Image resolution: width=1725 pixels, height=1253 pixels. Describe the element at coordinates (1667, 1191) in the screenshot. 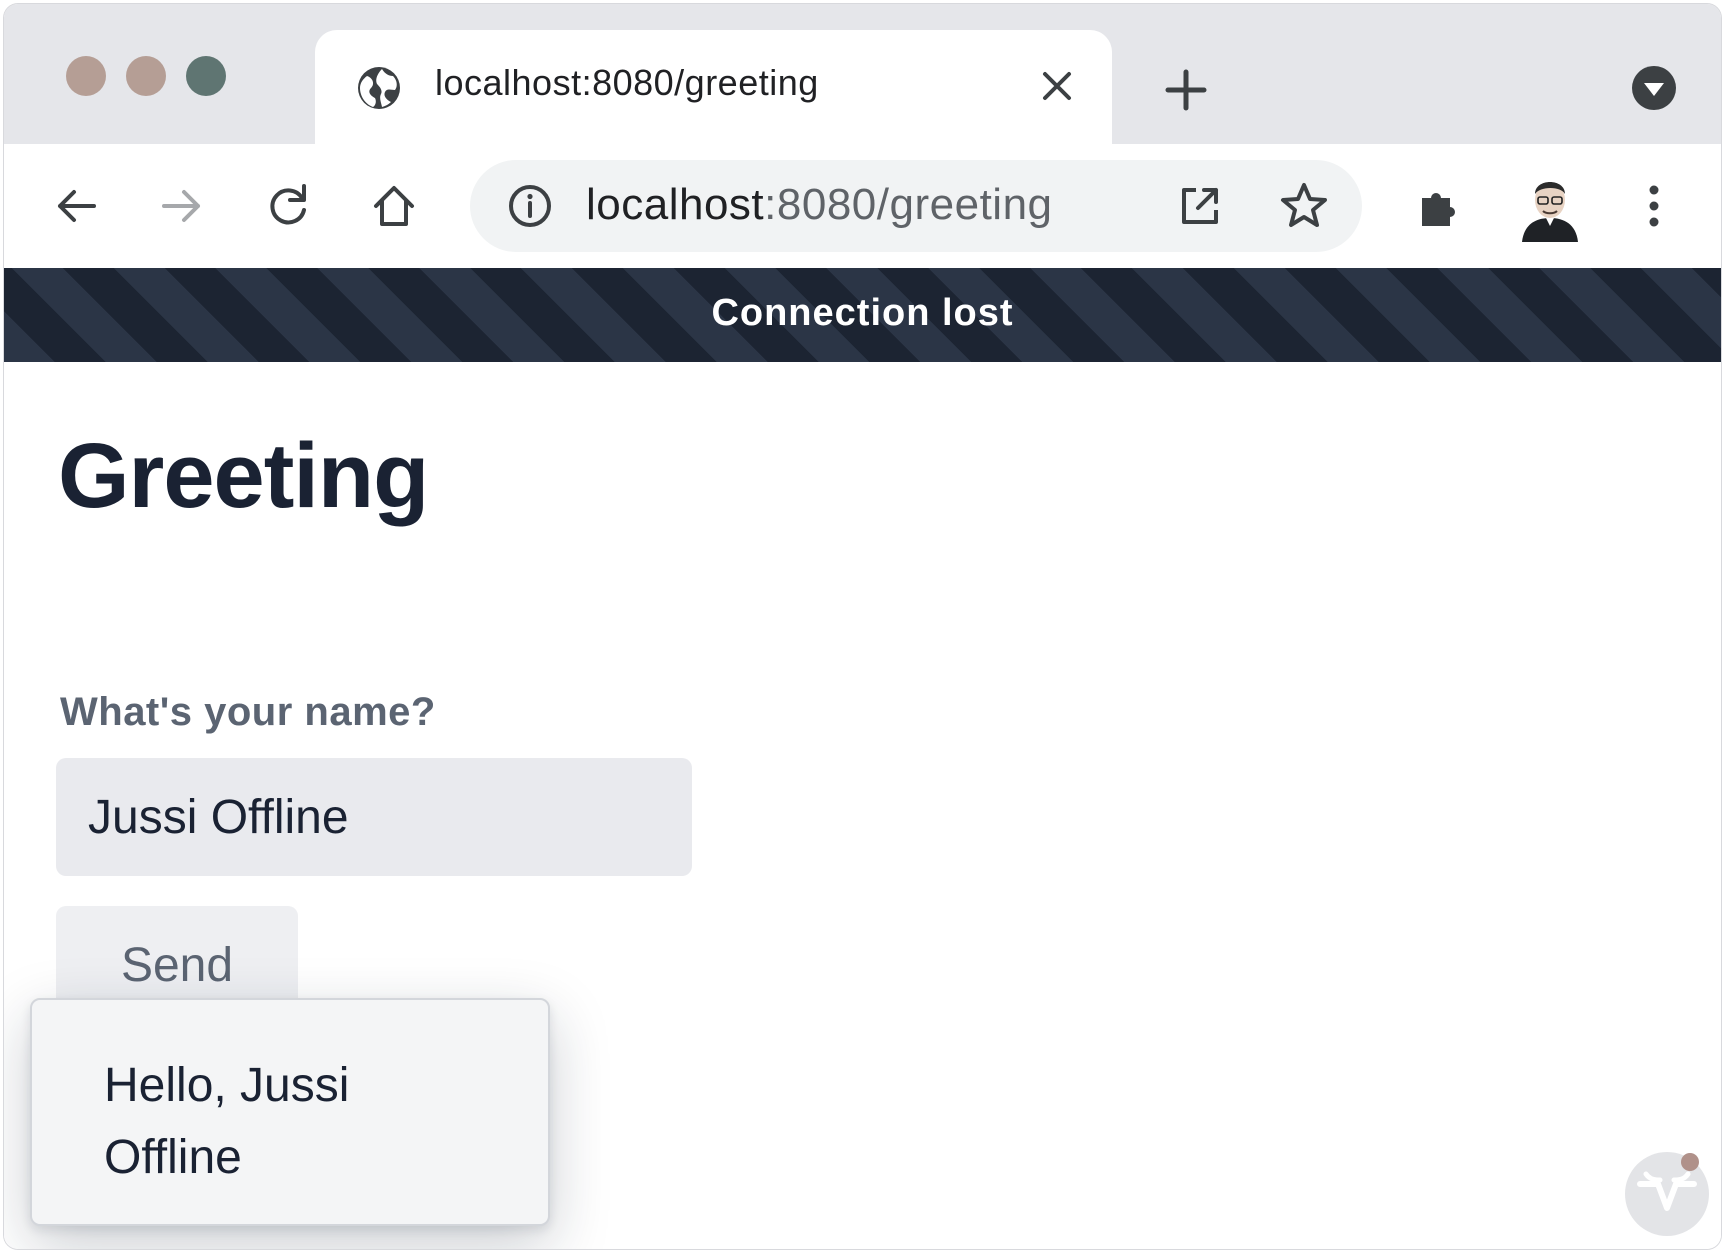

I see `vaadin-dev-tools-icon` at that location.